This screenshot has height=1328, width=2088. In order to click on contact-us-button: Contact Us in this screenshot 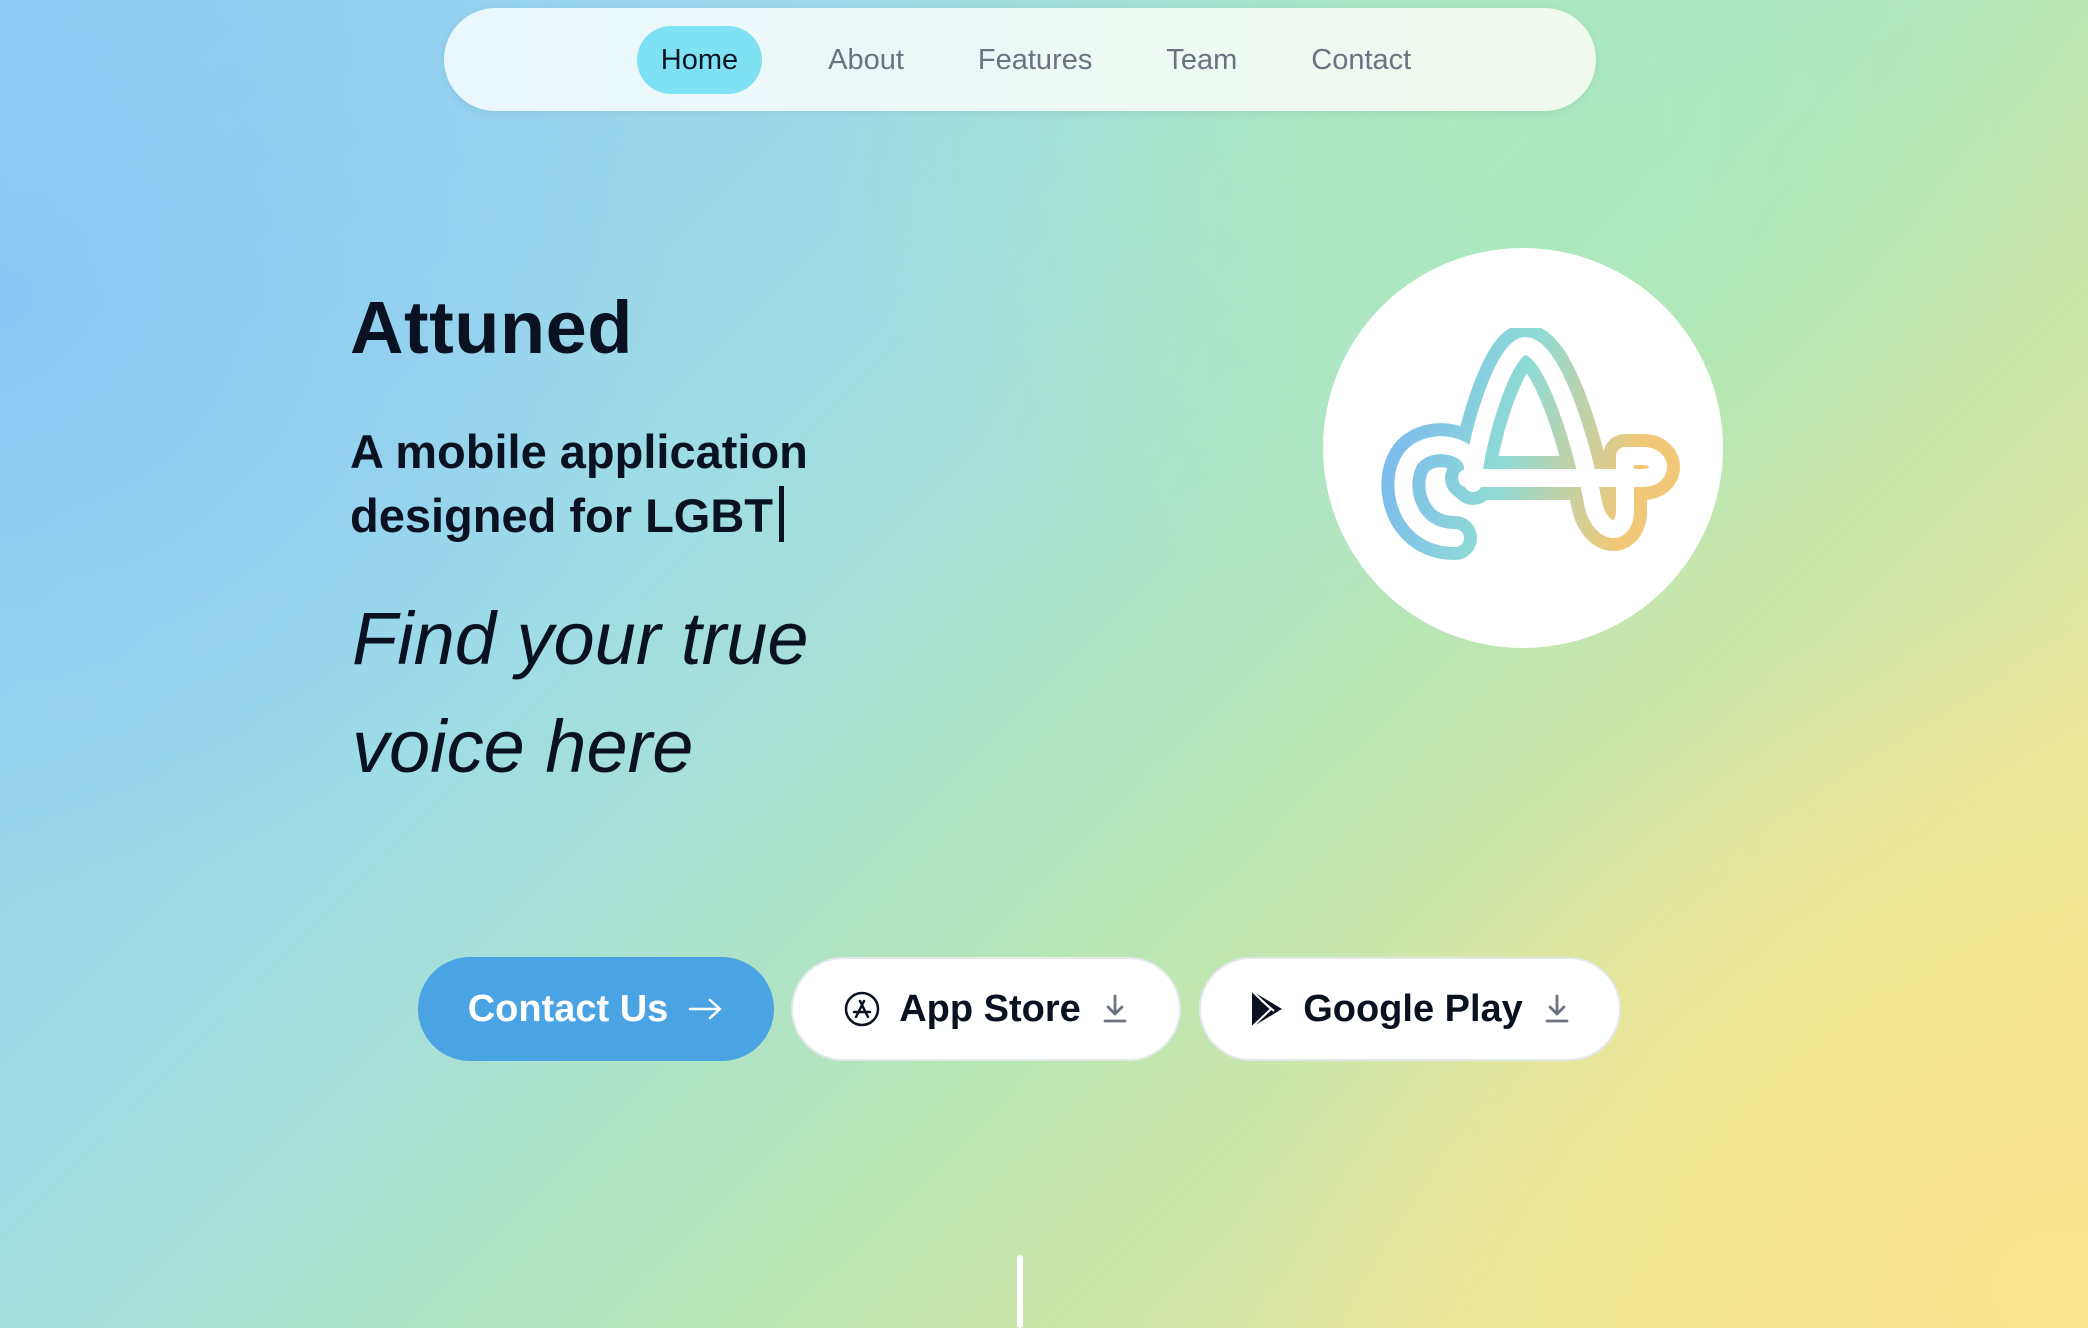, I will do `click(596, 1009)`.